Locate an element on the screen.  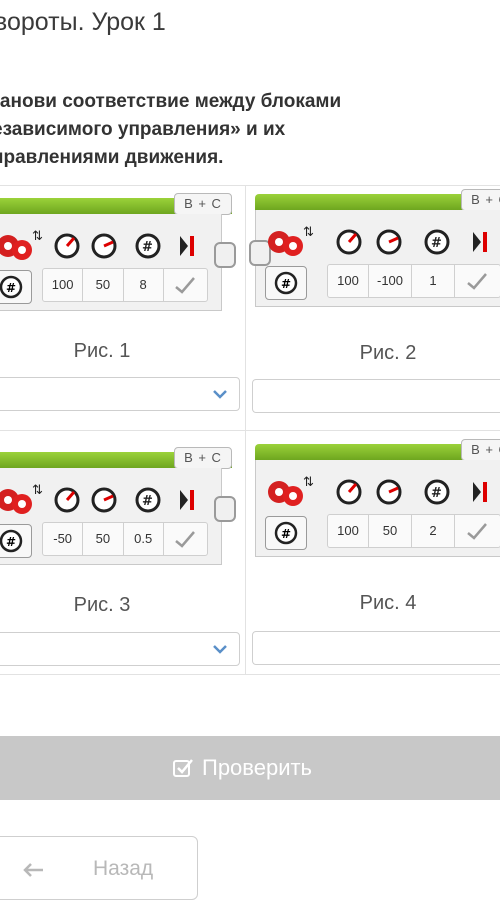
question-line-1: ганови соответствие между блоками is located at coordinates (171, 101).